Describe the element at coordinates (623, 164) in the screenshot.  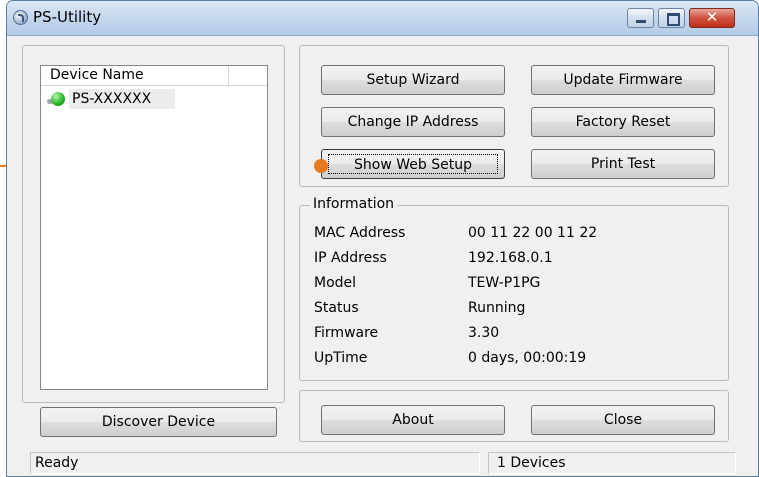
I see `print-test-button: Print Test` at that location.